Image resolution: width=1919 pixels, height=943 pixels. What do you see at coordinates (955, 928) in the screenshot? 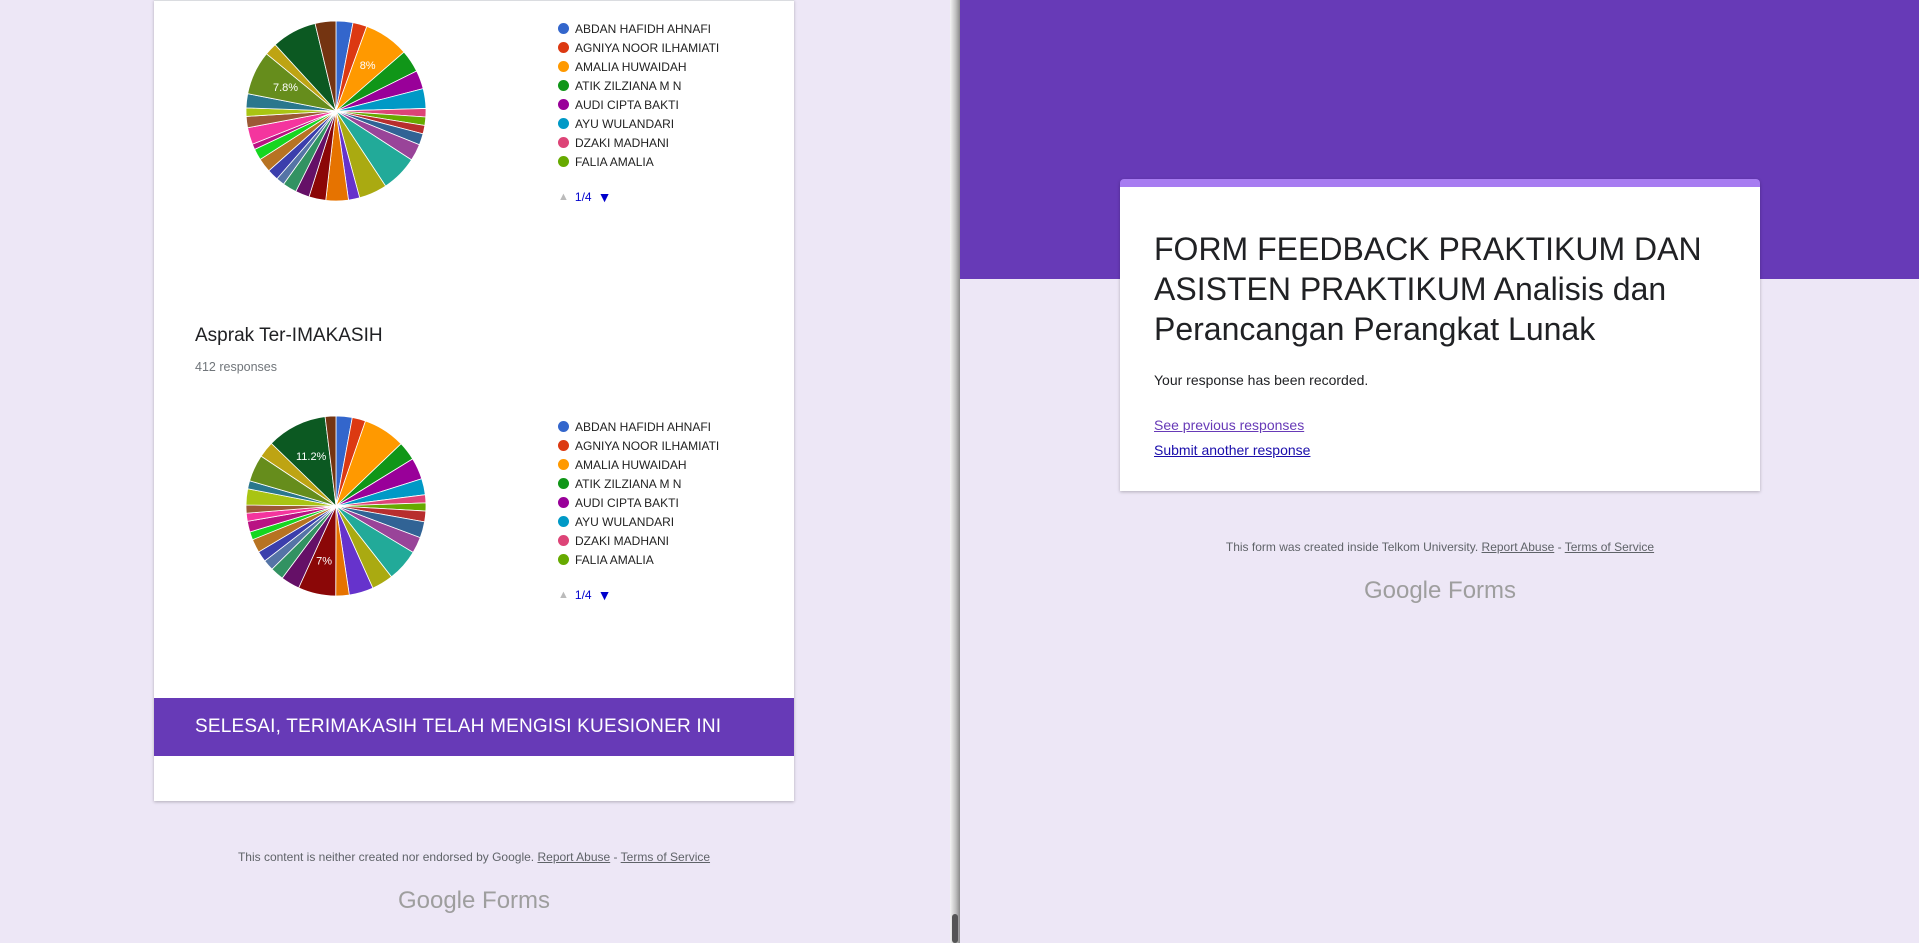
I see `scrollbar-thumb` at bounding box center [955, 928].